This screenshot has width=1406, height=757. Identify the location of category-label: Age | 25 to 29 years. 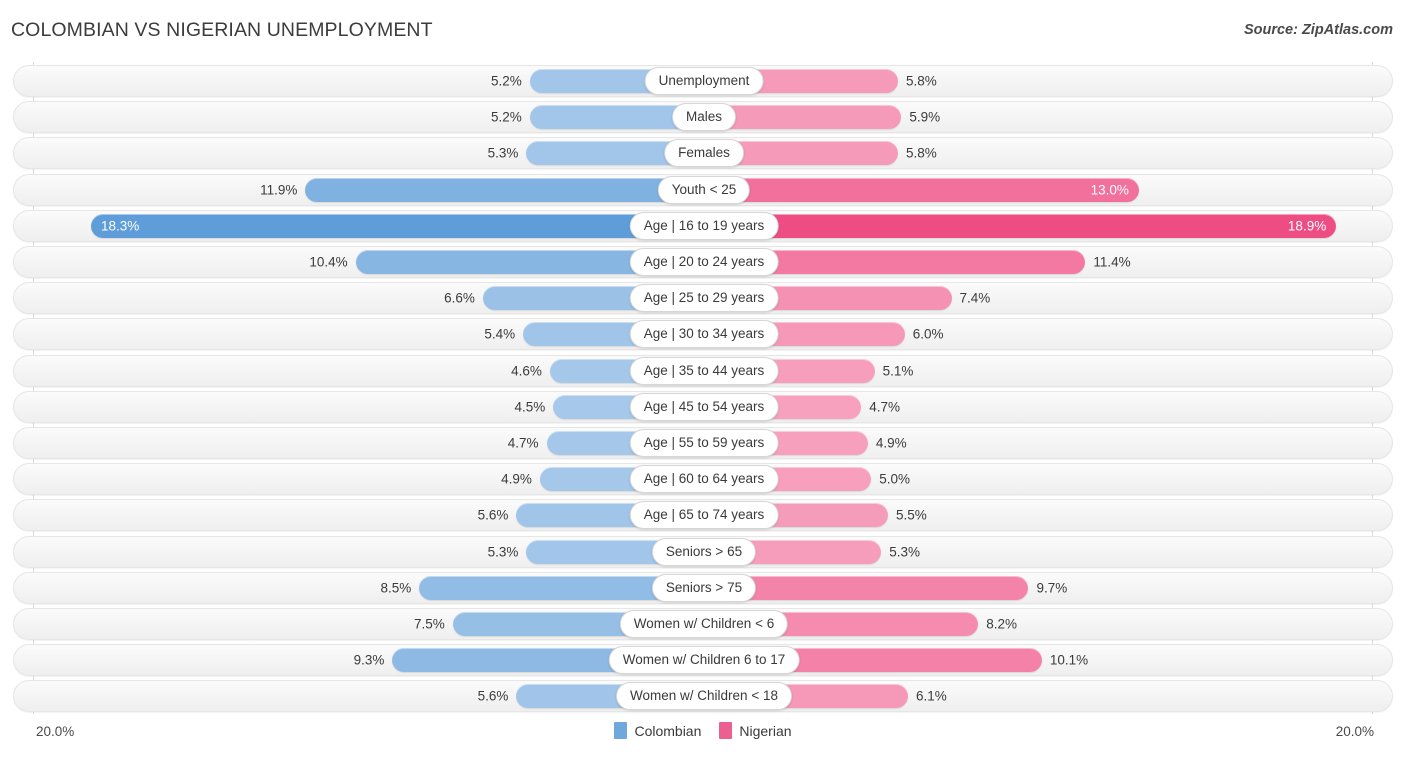
(704, 298).